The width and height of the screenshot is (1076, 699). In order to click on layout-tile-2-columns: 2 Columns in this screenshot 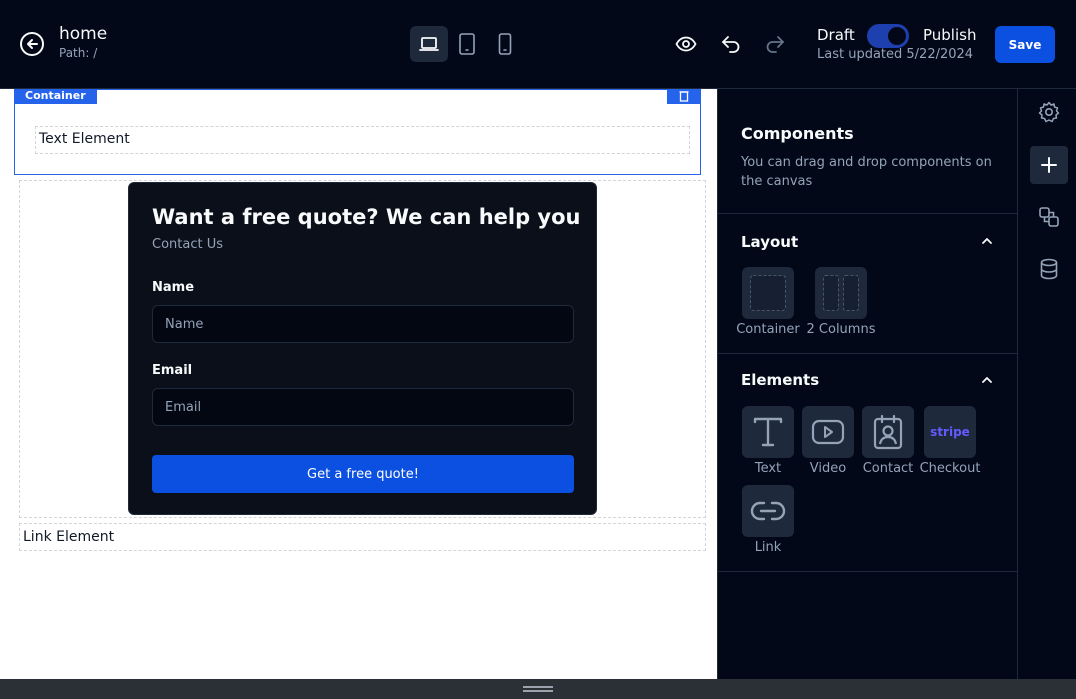, I will do `click(841, 302)`.